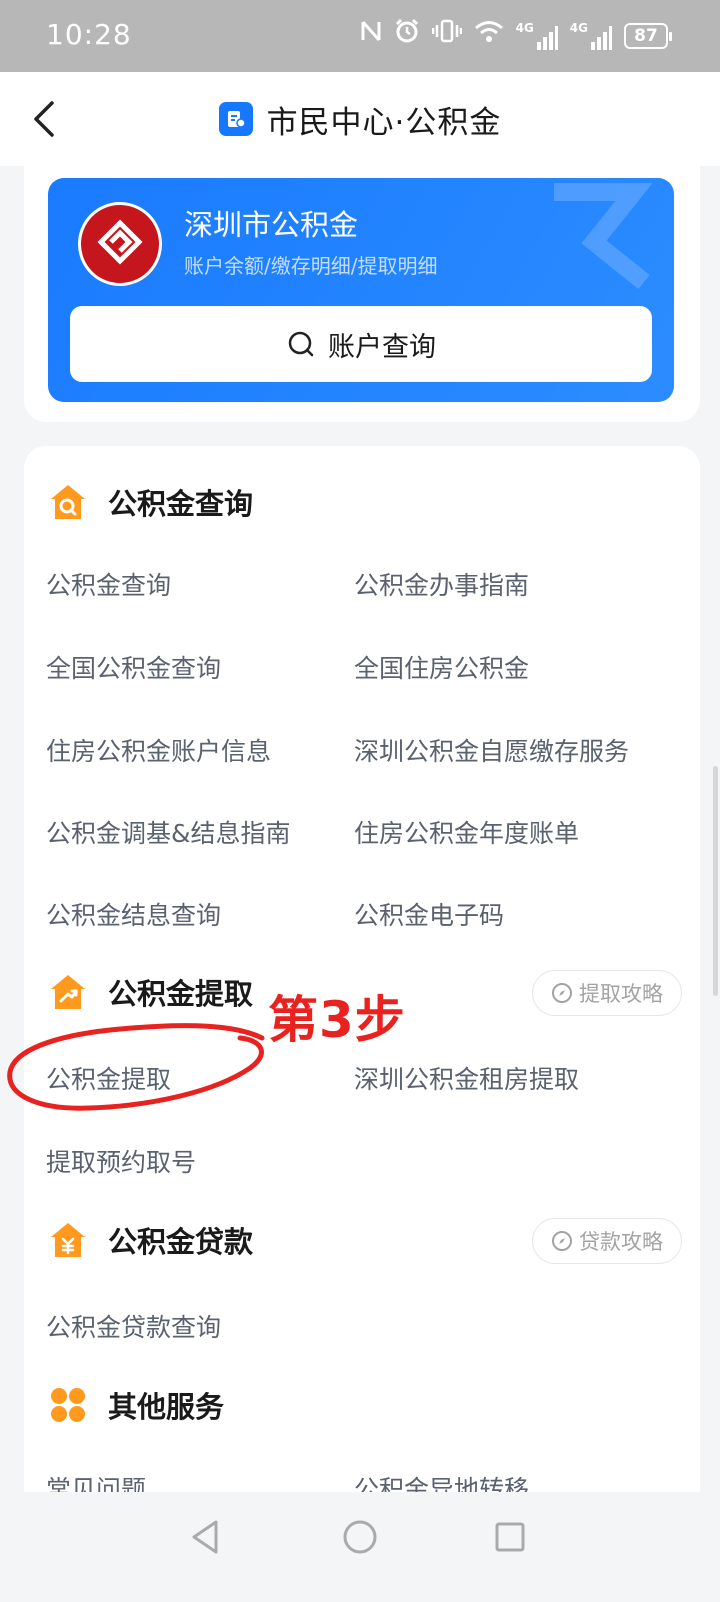 The image size is (720, 1602). Describe the element at coordinates (466, 832) in the screenshot. I see `service-item: 住房公积金年度账单` at that location.